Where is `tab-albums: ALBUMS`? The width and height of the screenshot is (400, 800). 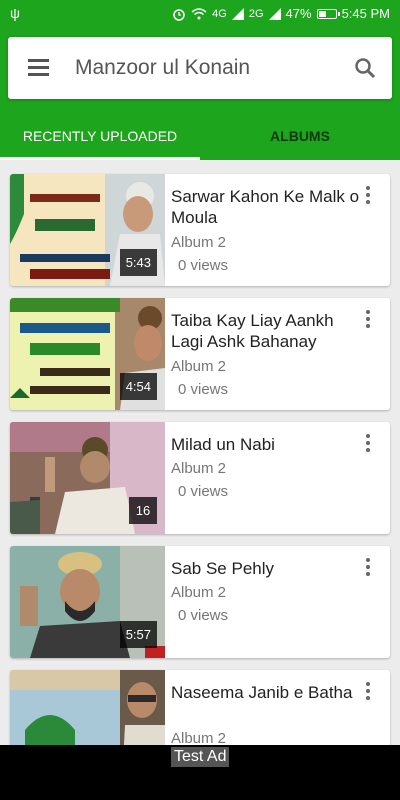 tab-albums: ALBUMS is located at coordinates (300, 136).